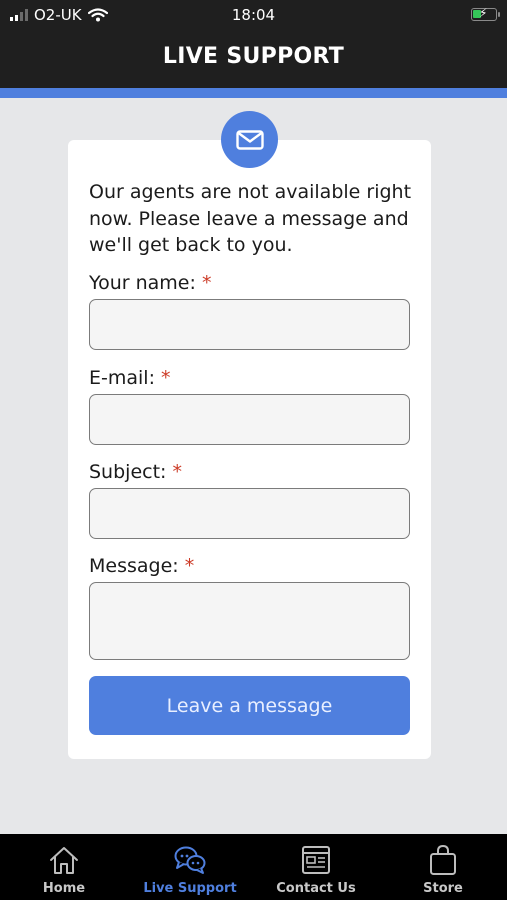 This screenshot has height=900, width=507. What do you see at coordinates (443, 888) in the screenshot?
I see `tab-store-label: Store` at bounding box center [443, 888].